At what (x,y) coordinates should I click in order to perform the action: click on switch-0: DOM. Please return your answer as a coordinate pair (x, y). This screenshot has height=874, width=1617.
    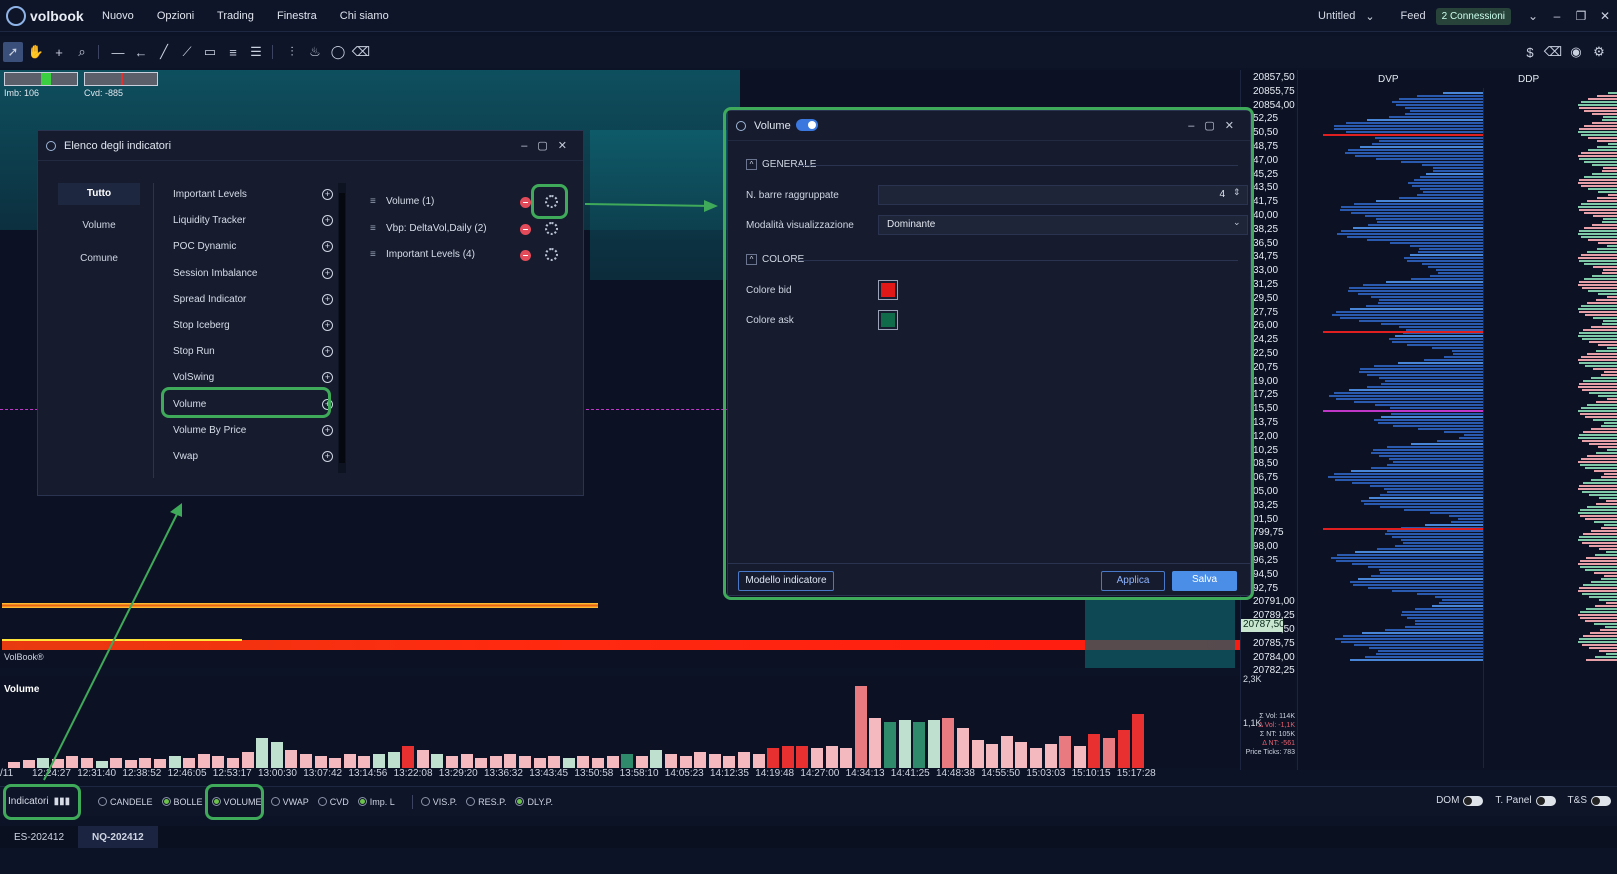
    Looking at the image, I should click on (1460, 800).